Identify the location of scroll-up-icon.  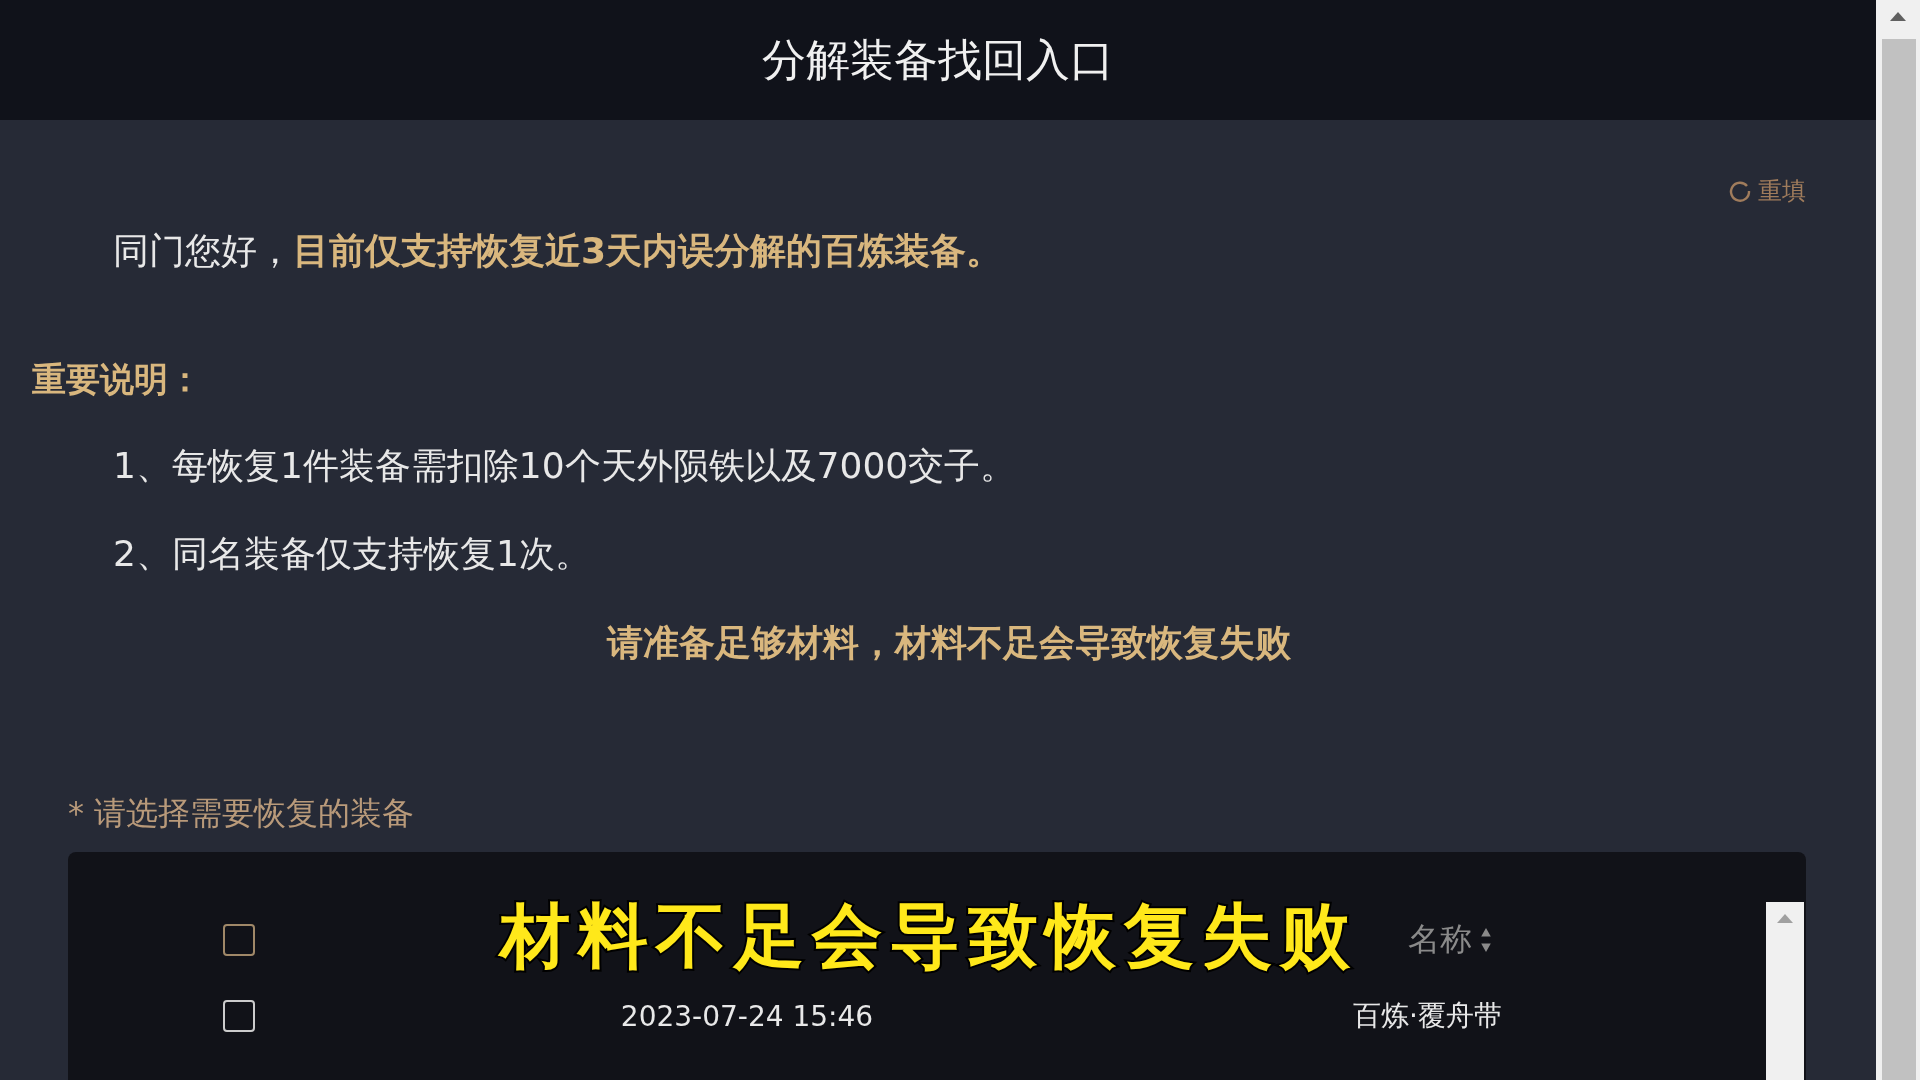
(1898, 16).